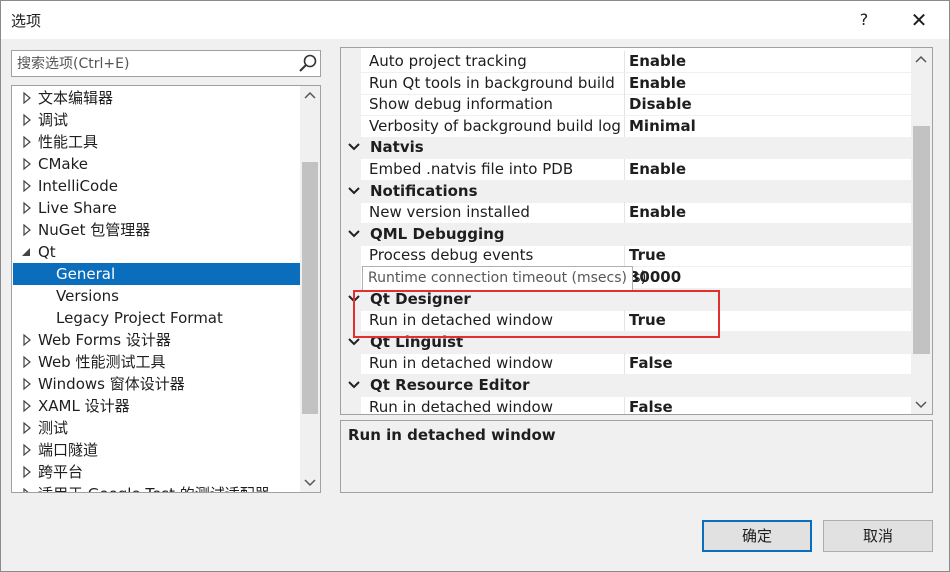 This screenshot has width=950, height=572. I want to click on help-button: ?, so click(864, 20).